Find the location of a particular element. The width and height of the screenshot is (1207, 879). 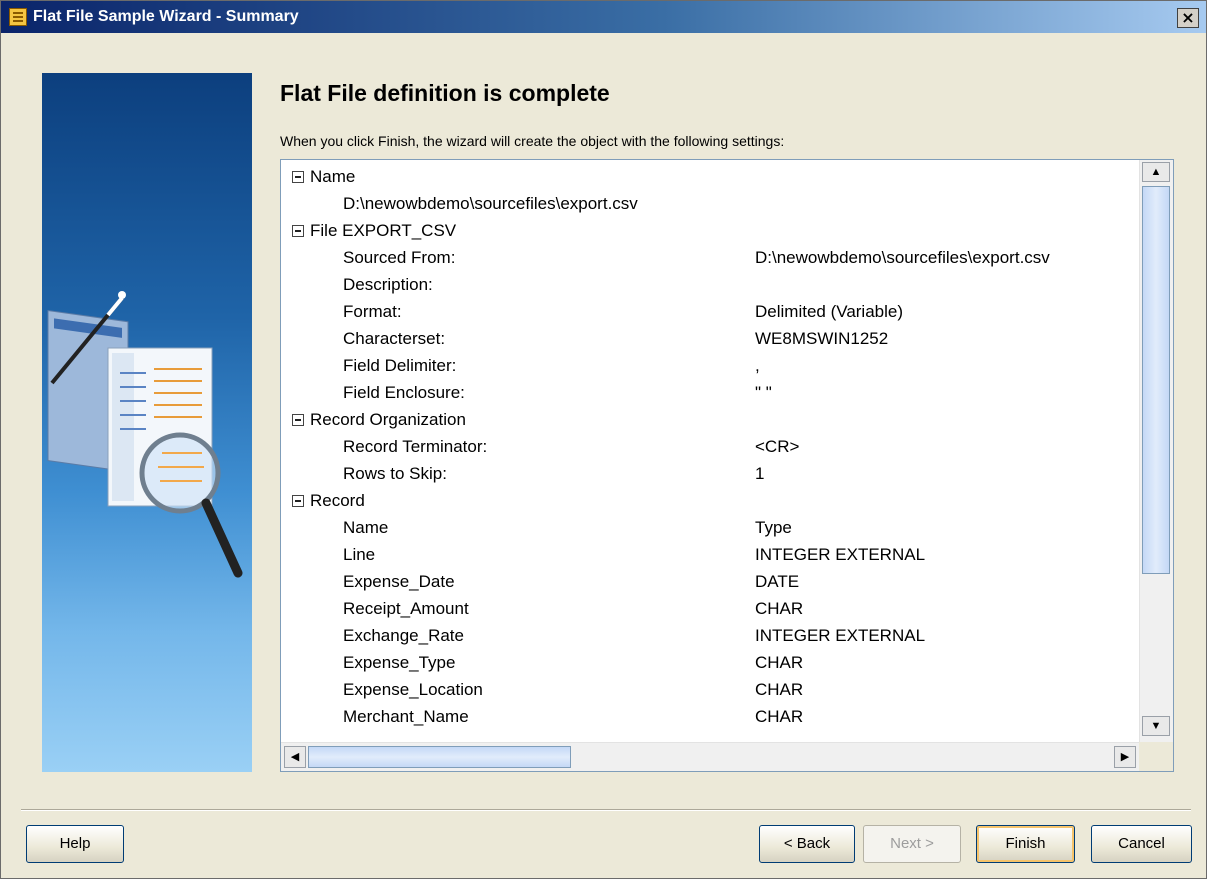

tree-property-row: Format: Delimited (Variable) is located at coordinates (710, 312).